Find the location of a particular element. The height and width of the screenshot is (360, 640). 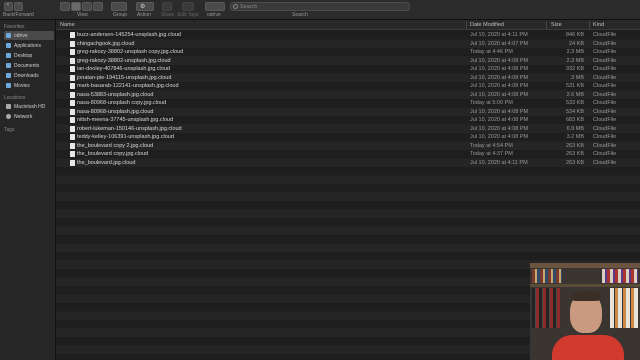

folder-icon is located at coordinates (8, 35).